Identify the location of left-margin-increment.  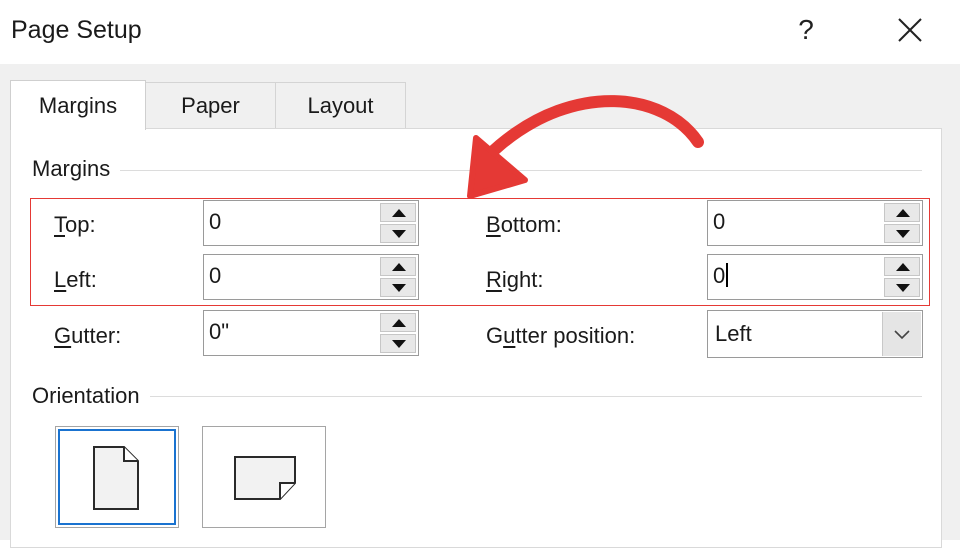
(398, 266).